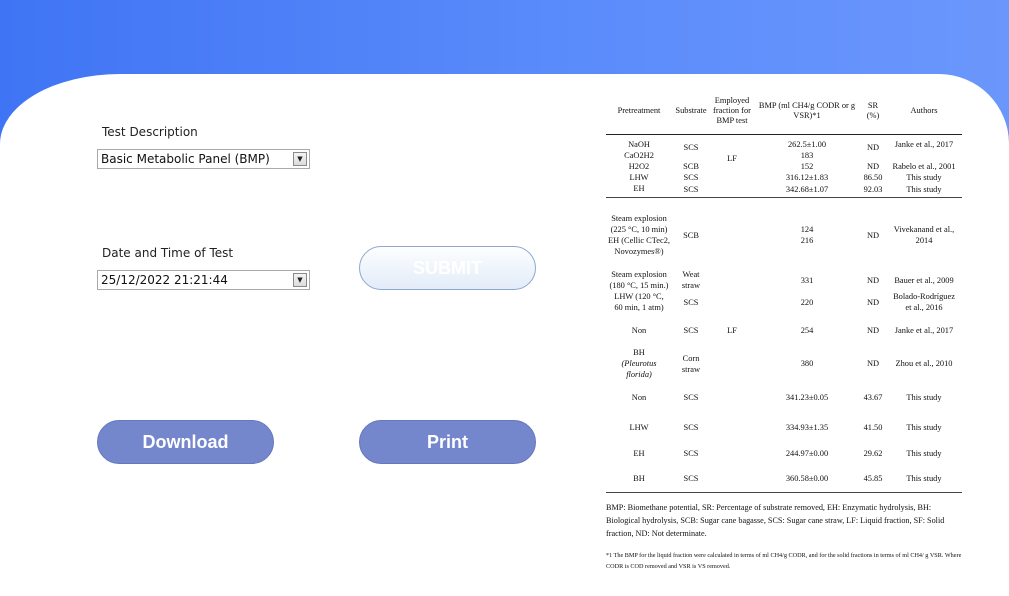 This screenshot has height=596, width=1009. I want to click on cell-pretreatment: H2O2, so click(639, 166).